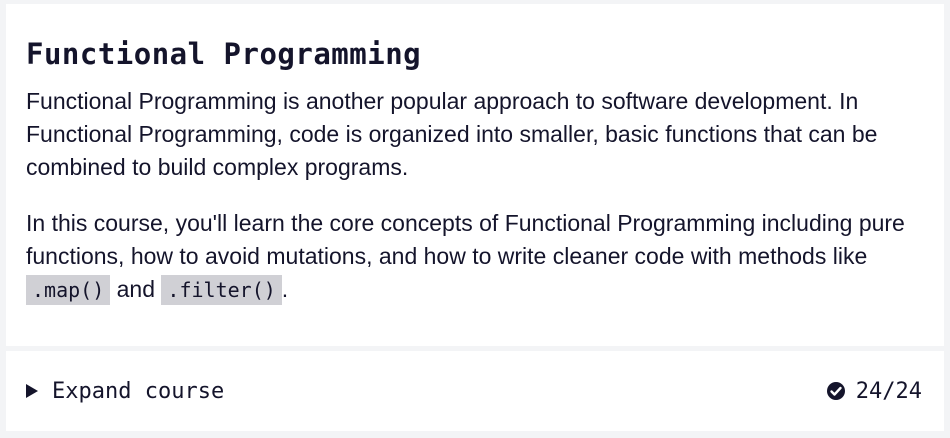  I want to click on check-circle-icon, so click(835, 391).